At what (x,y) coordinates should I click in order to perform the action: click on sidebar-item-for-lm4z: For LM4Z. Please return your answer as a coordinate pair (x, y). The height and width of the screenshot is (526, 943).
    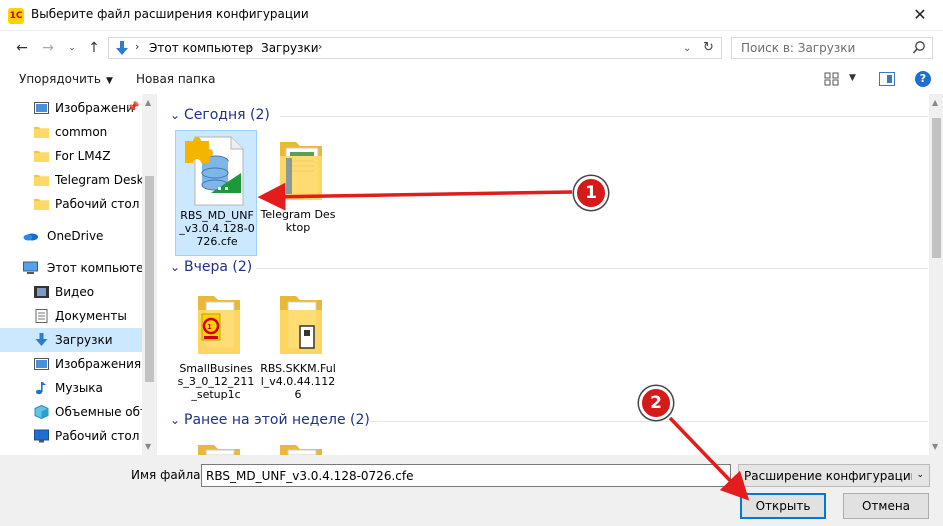
    Looking at the image, I should click on (71, 156).